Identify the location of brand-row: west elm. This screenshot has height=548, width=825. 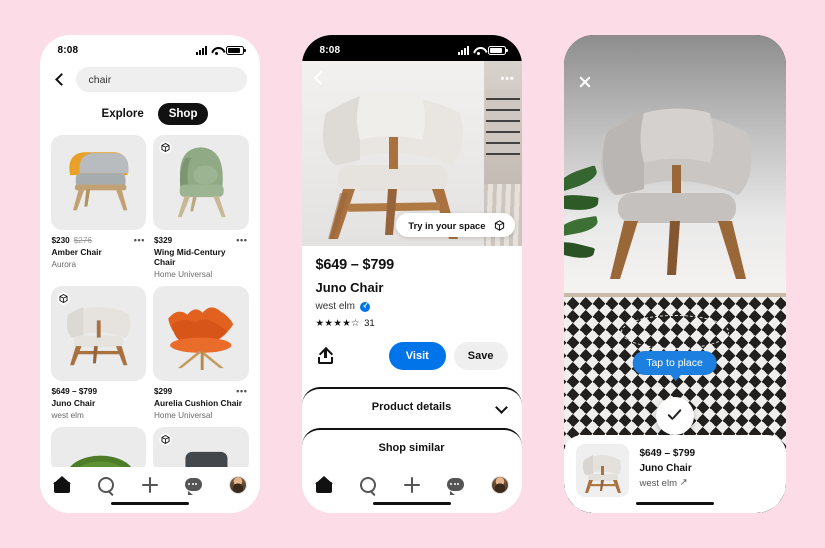
(412, 306).